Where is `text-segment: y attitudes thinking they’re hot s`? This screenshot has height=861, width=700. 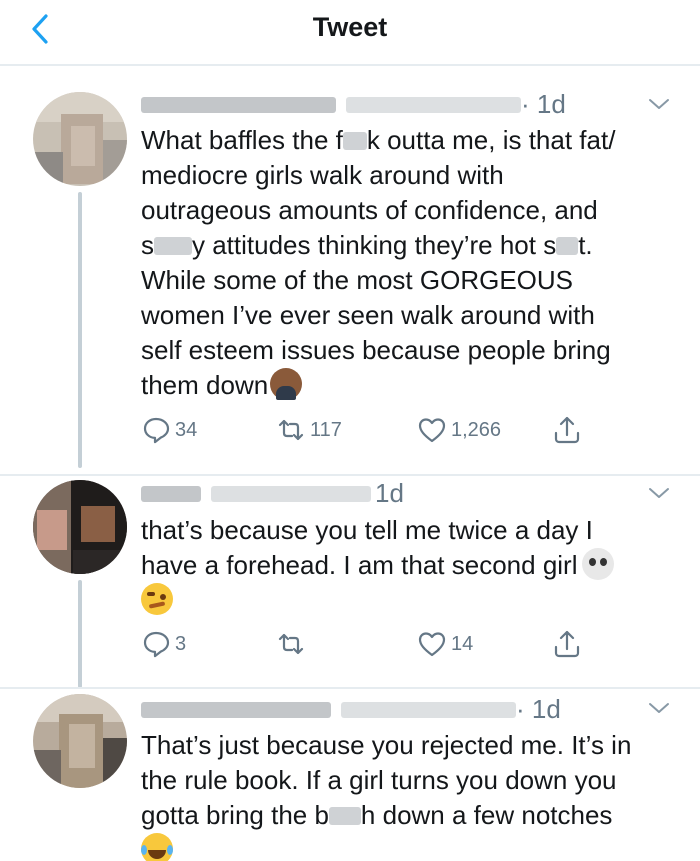 text-segment: y attitudes thinking they’re hot s is located at coordinates (374, 245).